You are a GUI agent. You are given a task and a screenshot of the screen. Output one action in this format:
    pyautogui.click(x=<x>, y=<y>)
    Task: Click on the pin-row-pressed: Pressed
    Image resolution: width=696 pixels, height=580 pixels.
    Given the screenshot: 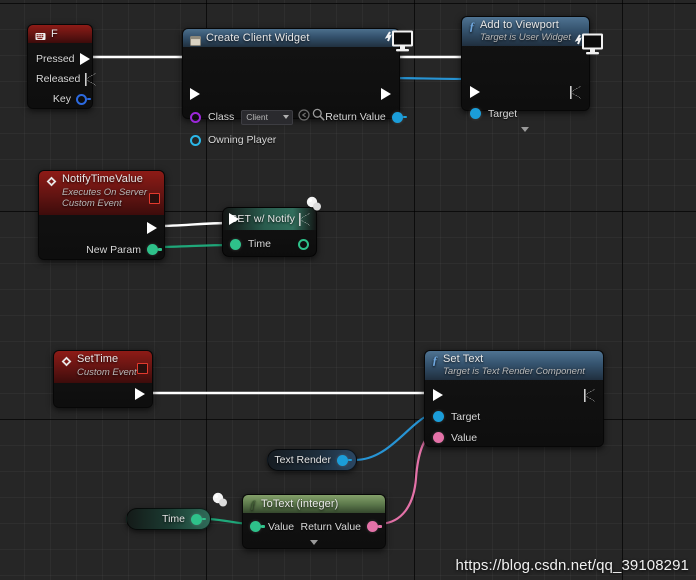 What is the action you would take?
    pyautogui.click(x=60, y=59)
    